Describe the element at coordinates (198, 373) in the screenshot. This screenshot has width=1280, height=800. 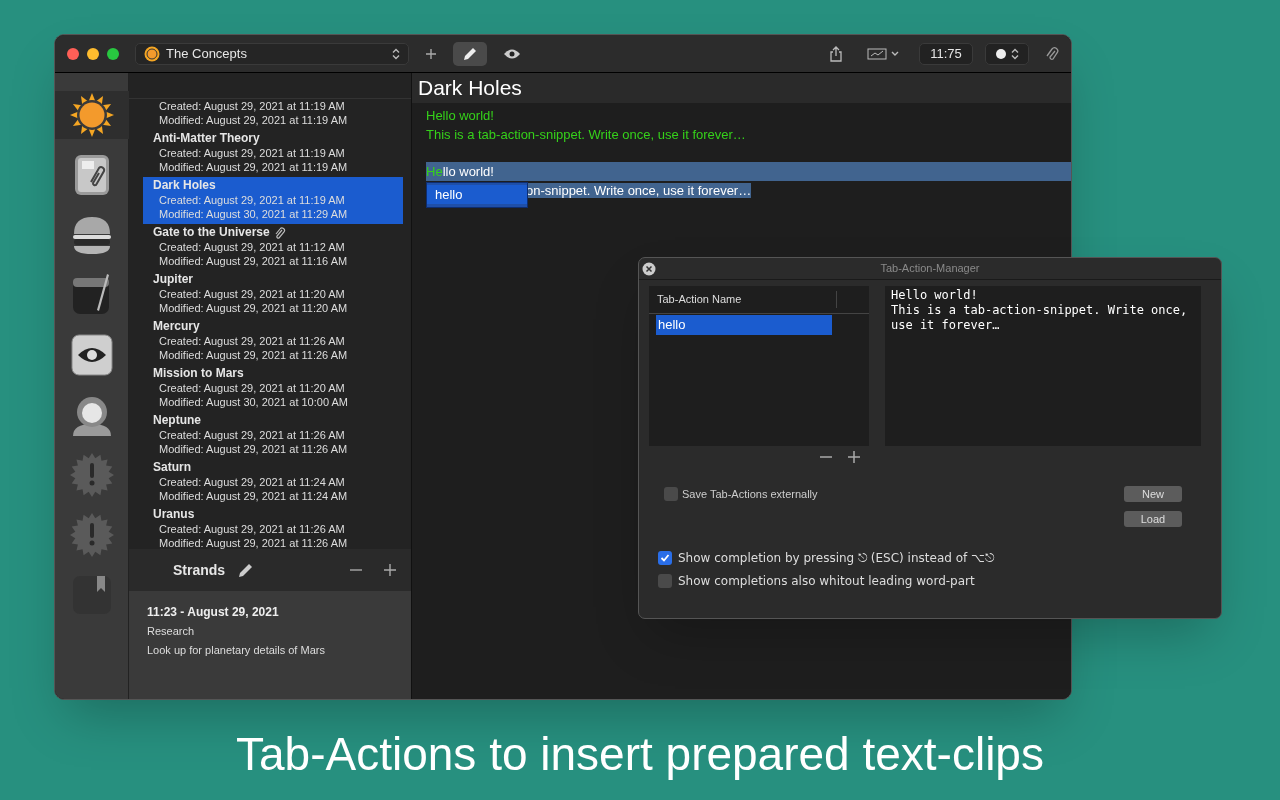
I see `note-title: Mission to Mars` at that location.